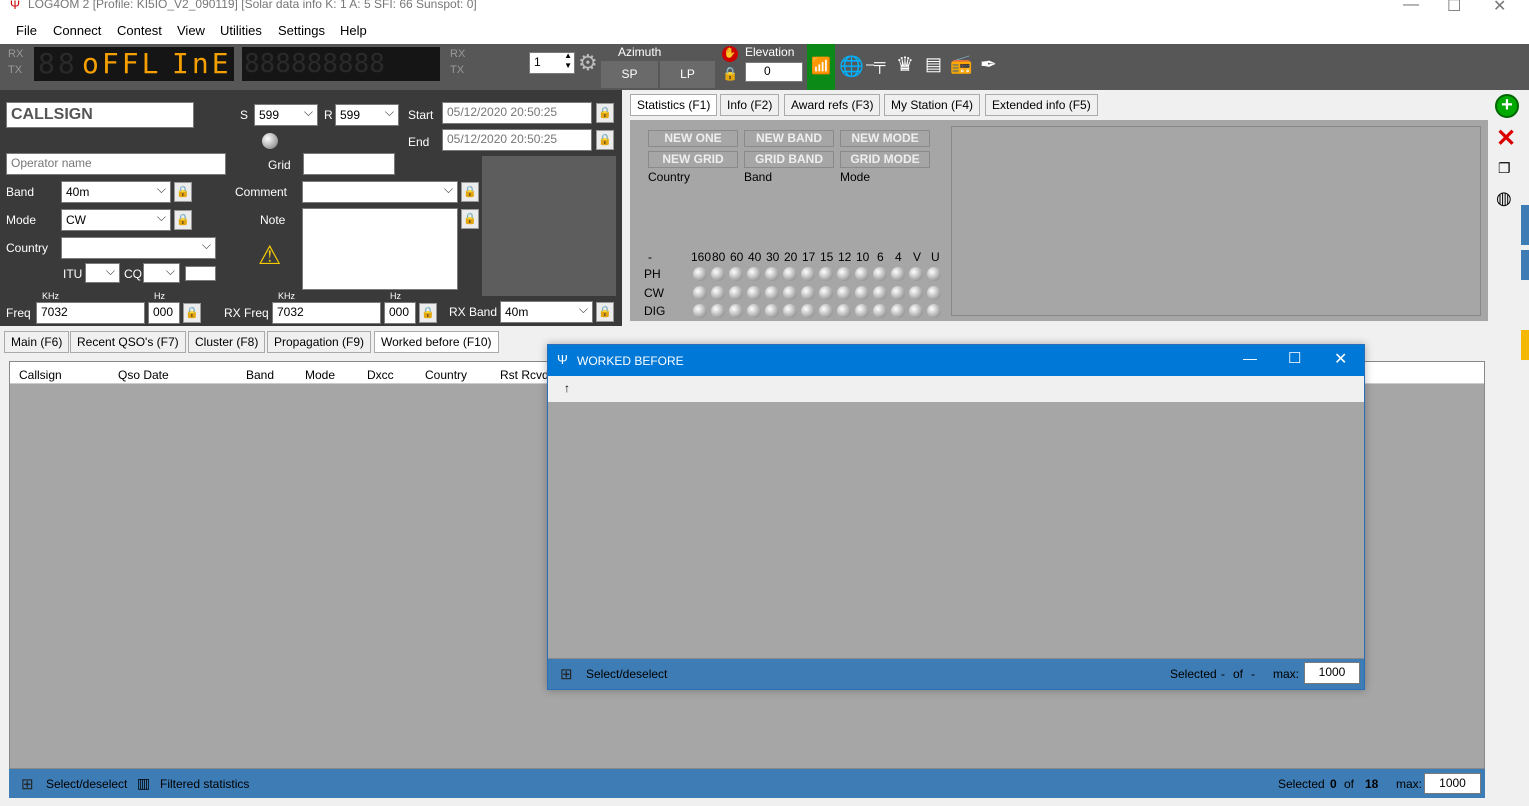  What do you see at coordinates (988, 64) in the screenshot?
I see `pen-icon: ✒` at bounding box center [988, 64].